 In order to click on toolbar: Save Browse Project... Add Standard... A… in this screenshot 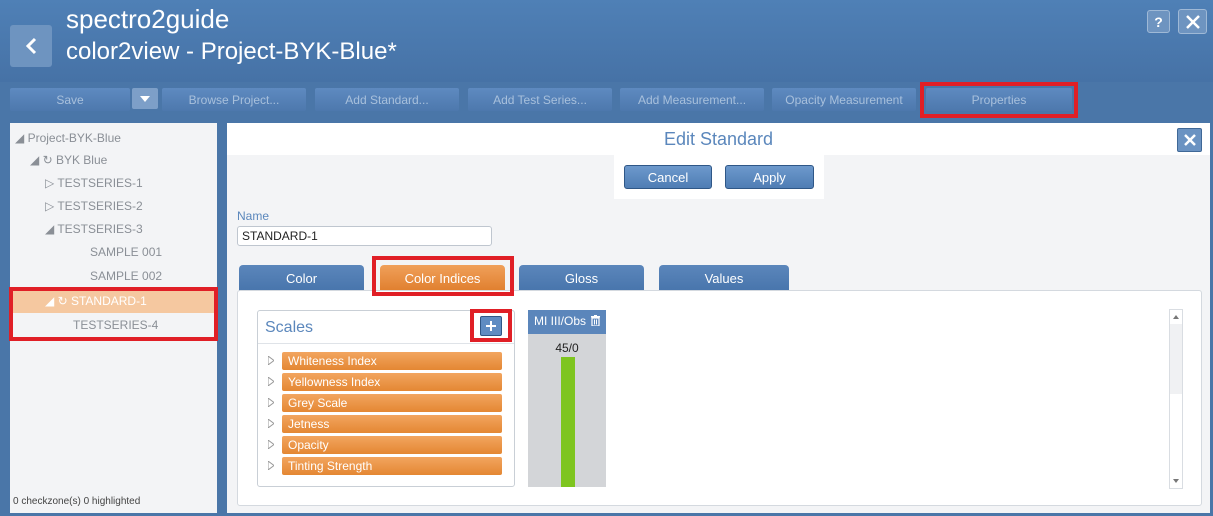, I will do `click(606, 100)`.